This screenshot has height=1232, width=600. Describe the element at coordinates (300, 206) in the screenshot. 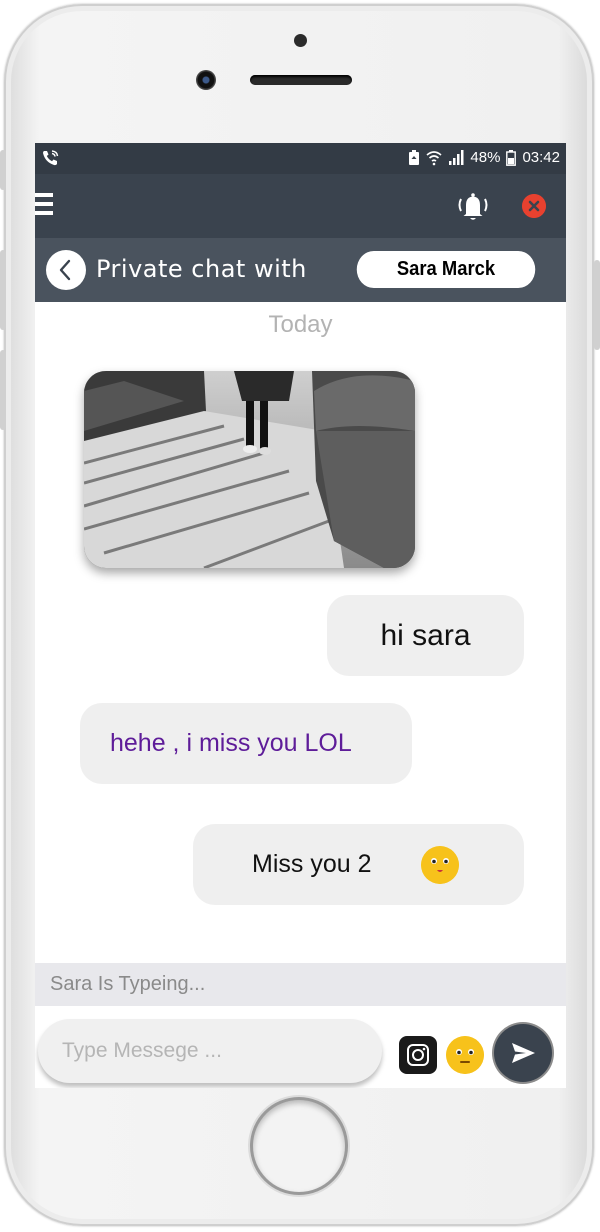

I see `app-bar` at that location.